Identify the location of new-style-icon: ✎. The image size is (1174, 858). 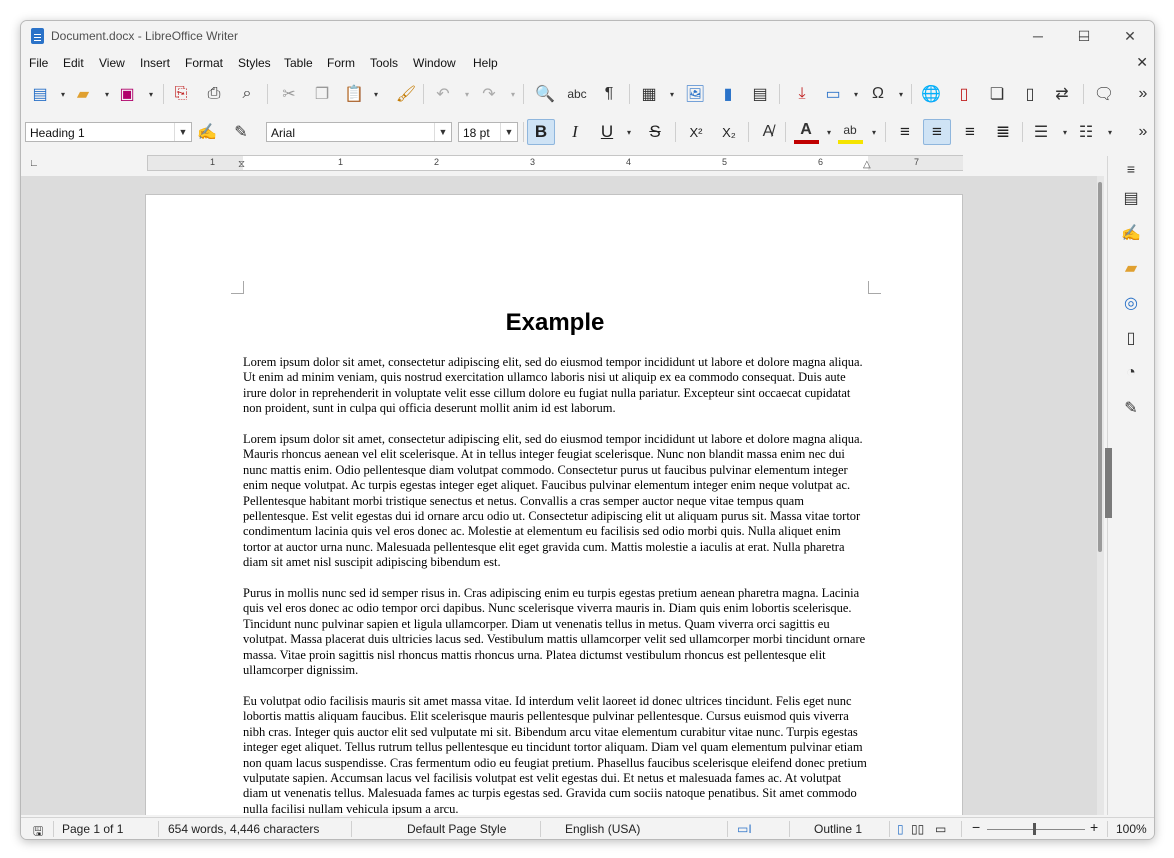
(241, 132).